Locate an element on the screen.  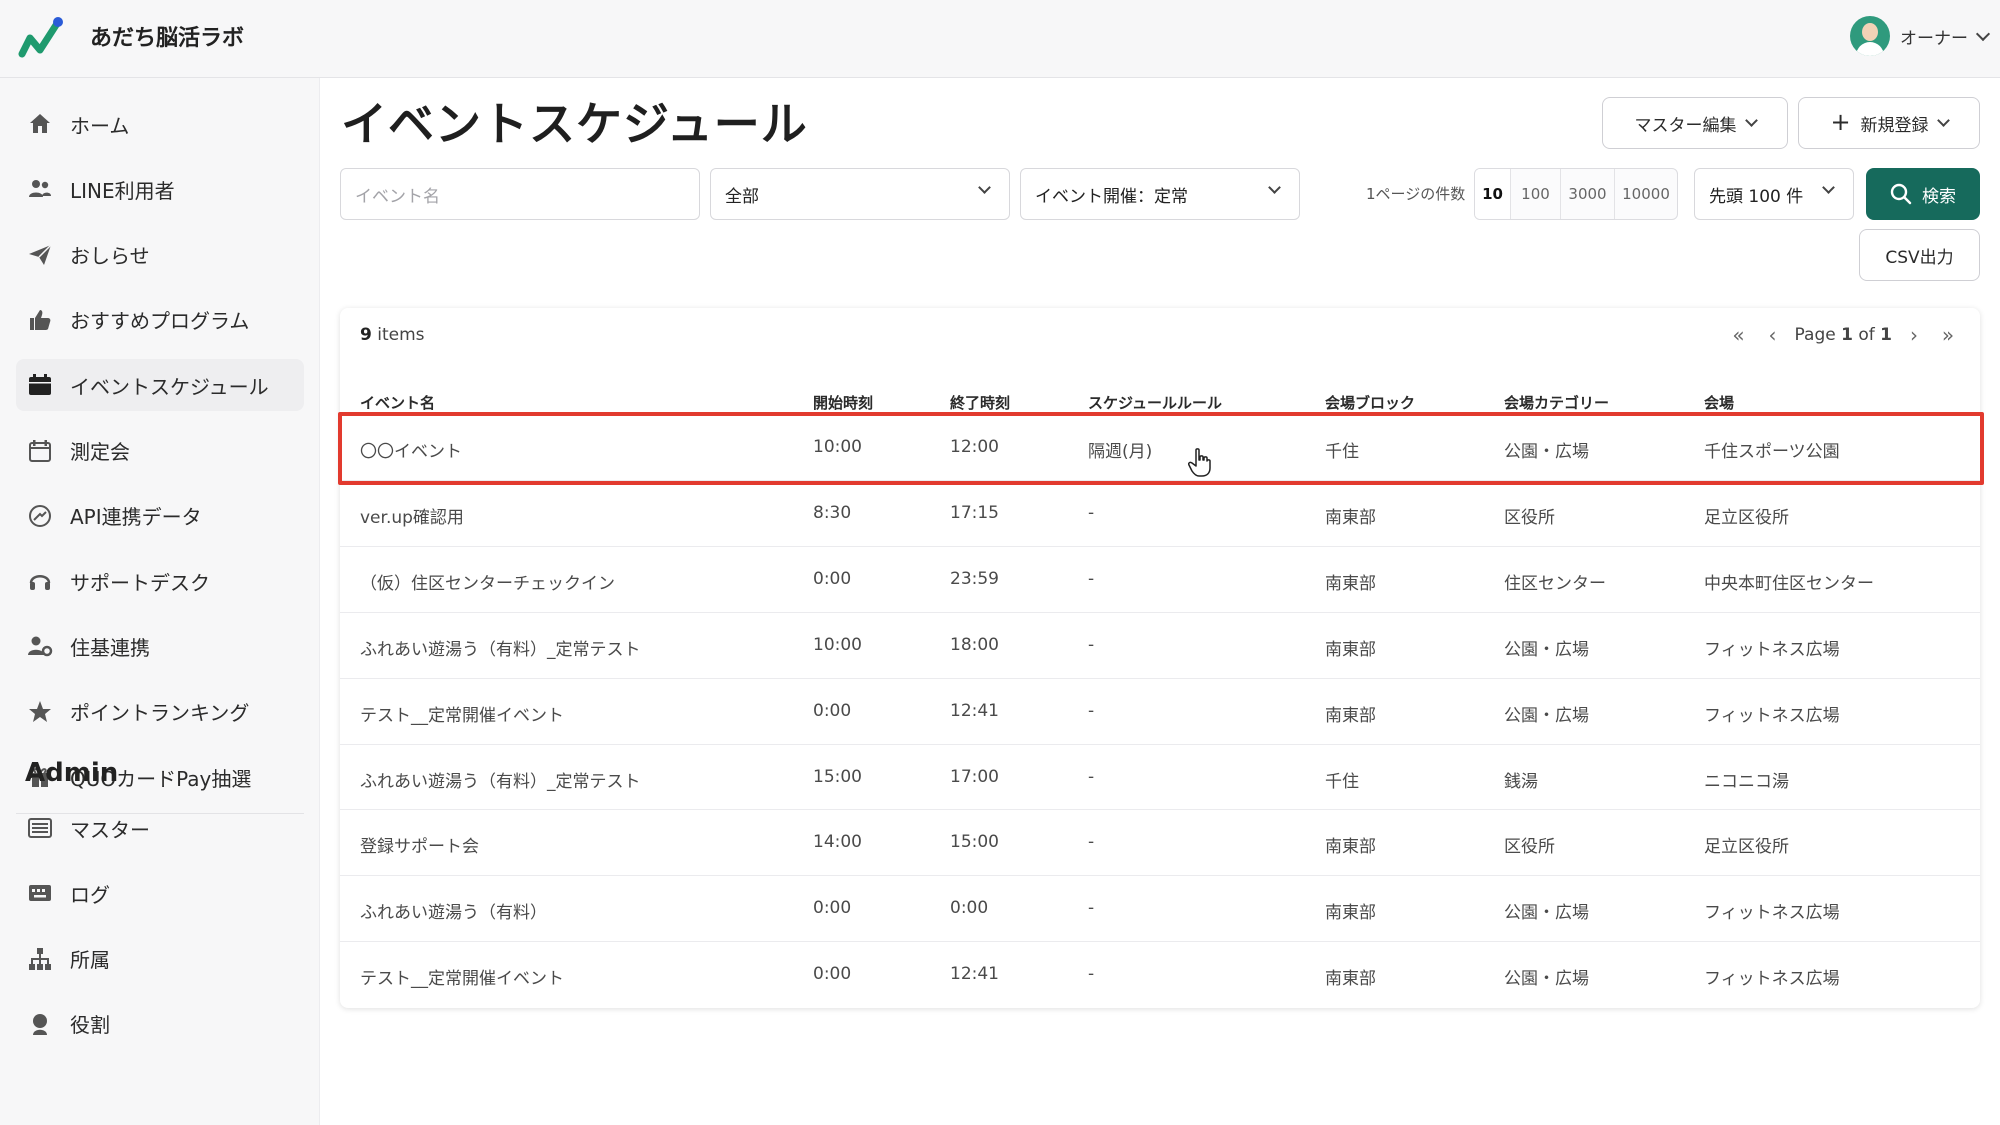
per-page-selector: 10 100 3000 10000 is located at coordinates (1576, 194).